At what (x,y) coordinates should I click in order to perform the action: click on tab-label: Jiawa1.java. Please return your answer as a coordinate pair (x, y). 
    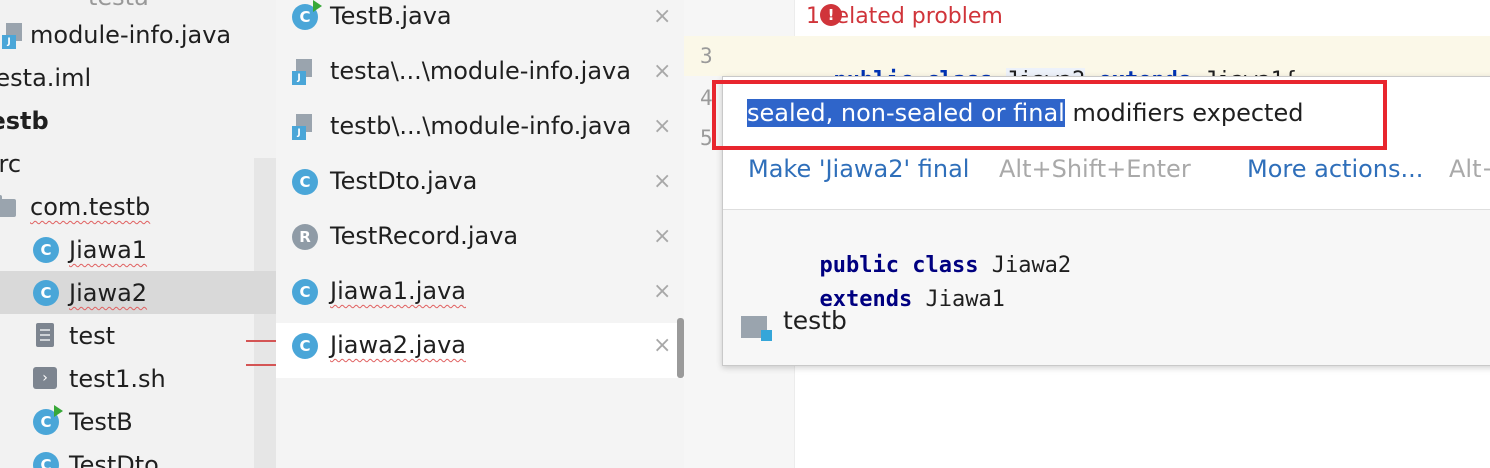
    Looking at the image, I should click on (398, 291).